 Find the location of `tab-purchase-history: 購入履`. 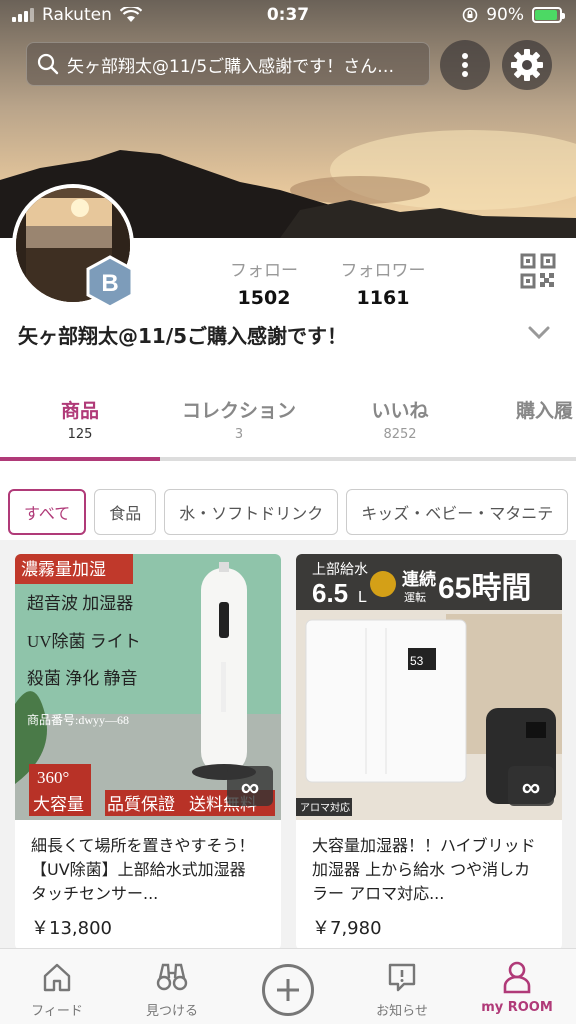

tab-purchase-history: 購入履 is located at coordinates (546, 409).